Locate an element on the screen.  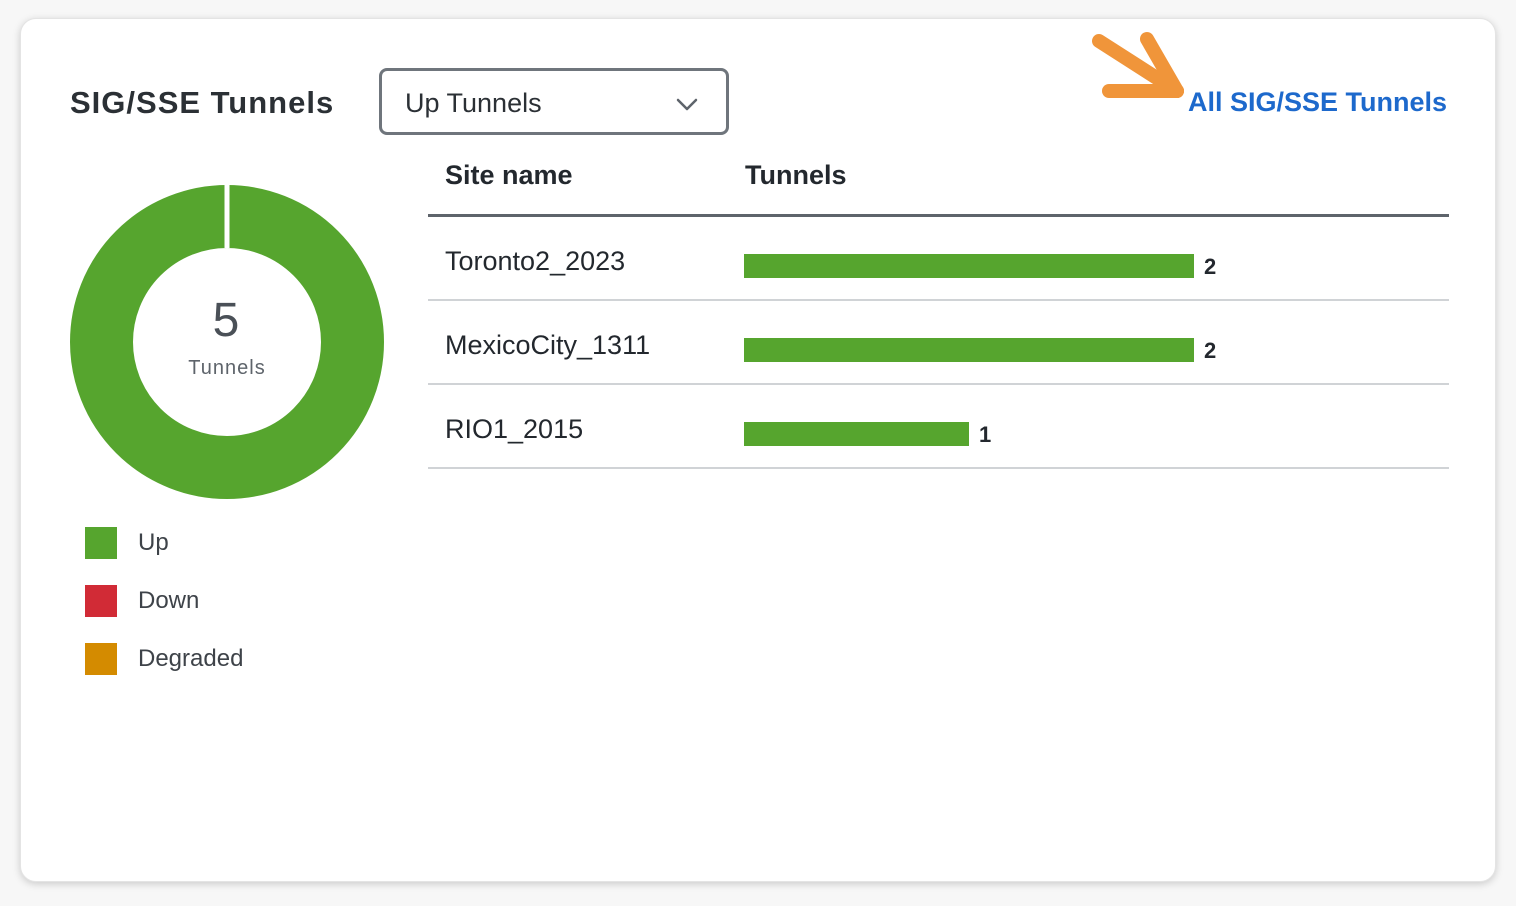
donut-center-label: Tunnels is located at coordinates (226, 368).